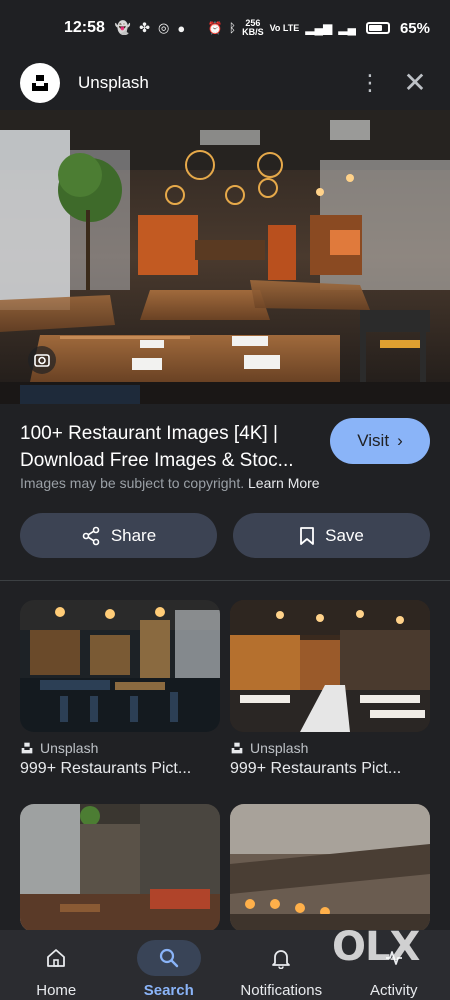 This screenshot has width=450, height=1000. I want to click on nav-notifications: Notifications, so click(281, 965).